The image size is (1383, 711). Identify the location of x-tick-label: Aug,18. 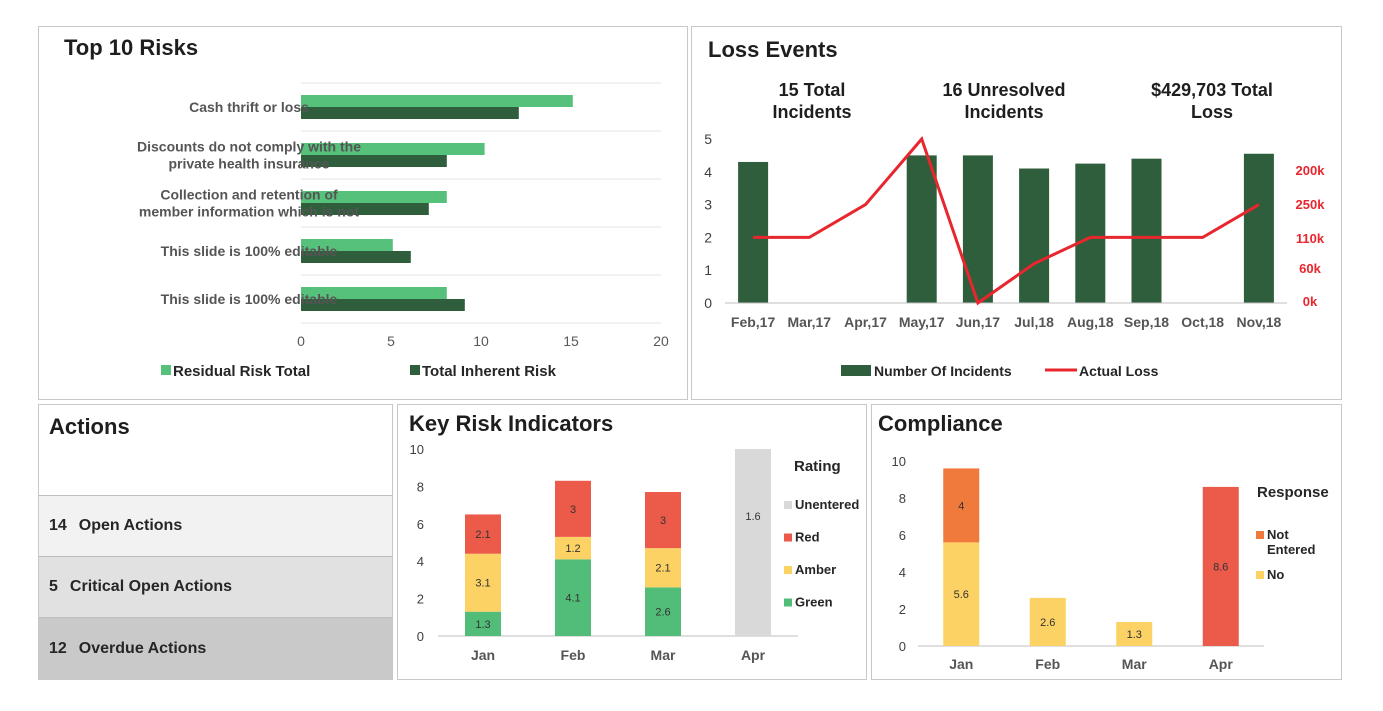
(1090, 322).